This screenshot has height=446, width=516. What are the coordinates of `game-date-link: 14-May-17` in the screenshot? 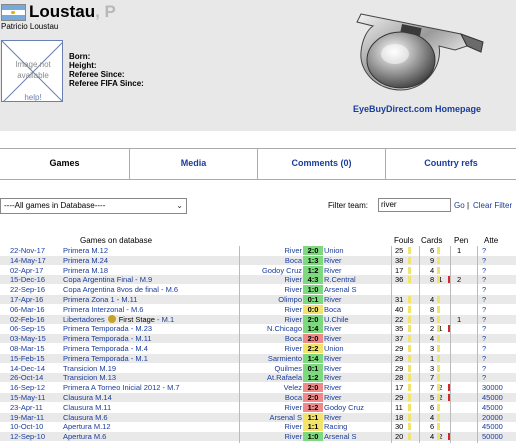 It's located at (28, 260).